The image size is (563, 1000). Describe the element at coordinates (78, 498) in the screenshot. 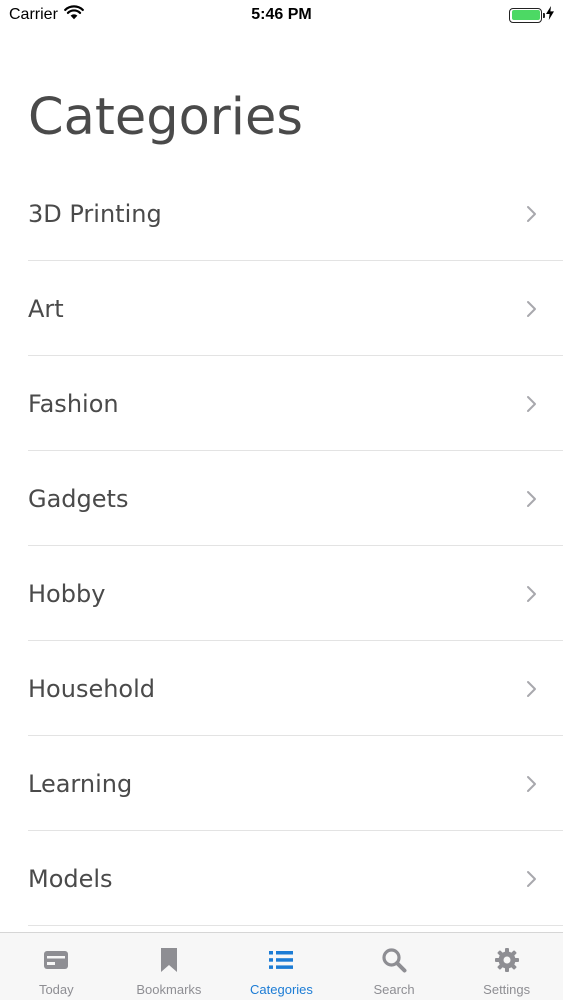

I see `category-label: Gadgets` at that location.